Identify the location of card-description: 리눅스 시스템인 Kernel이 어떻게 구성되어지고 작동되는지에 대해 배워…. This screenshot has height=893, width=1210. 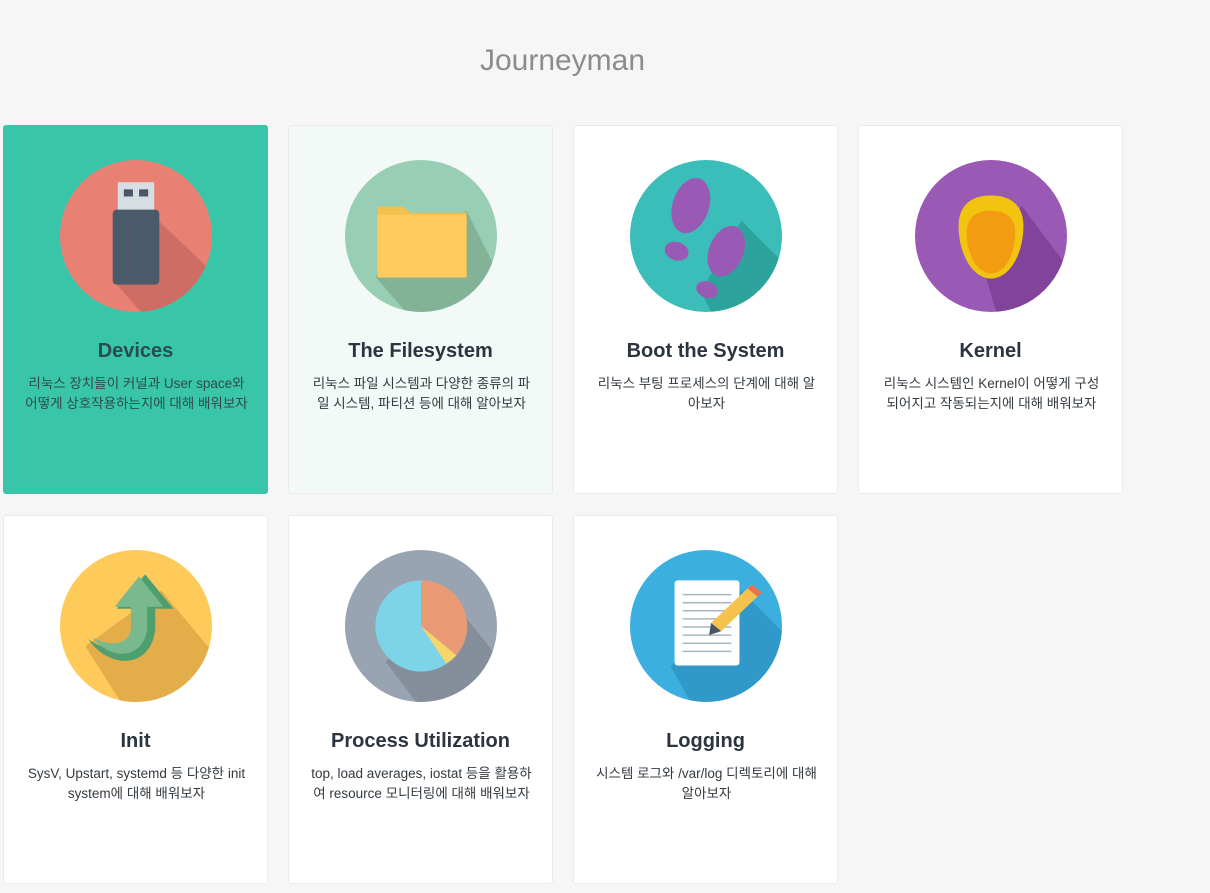
(991, 393).